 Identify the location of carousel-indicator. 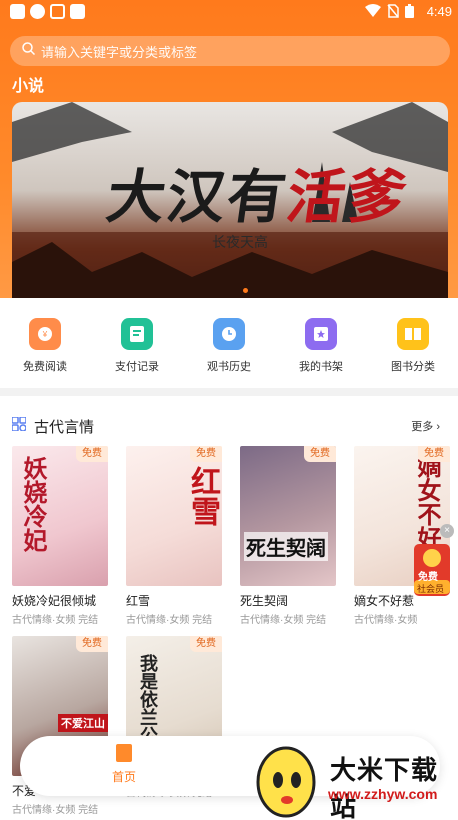
(245, 290).